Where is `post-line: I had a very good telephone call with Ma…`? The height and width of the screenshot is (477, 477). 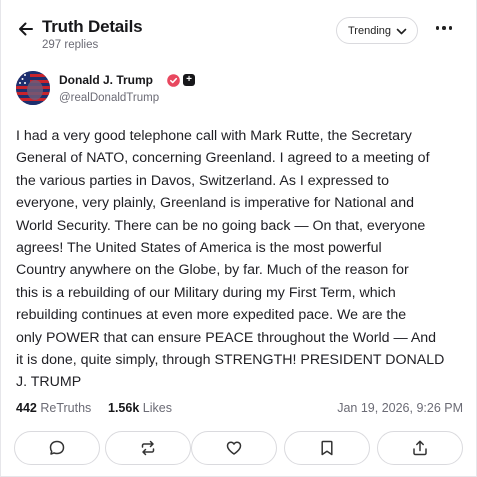 post-line: I had a very good telephone call with Ma… is located at coordinates (214, 136).